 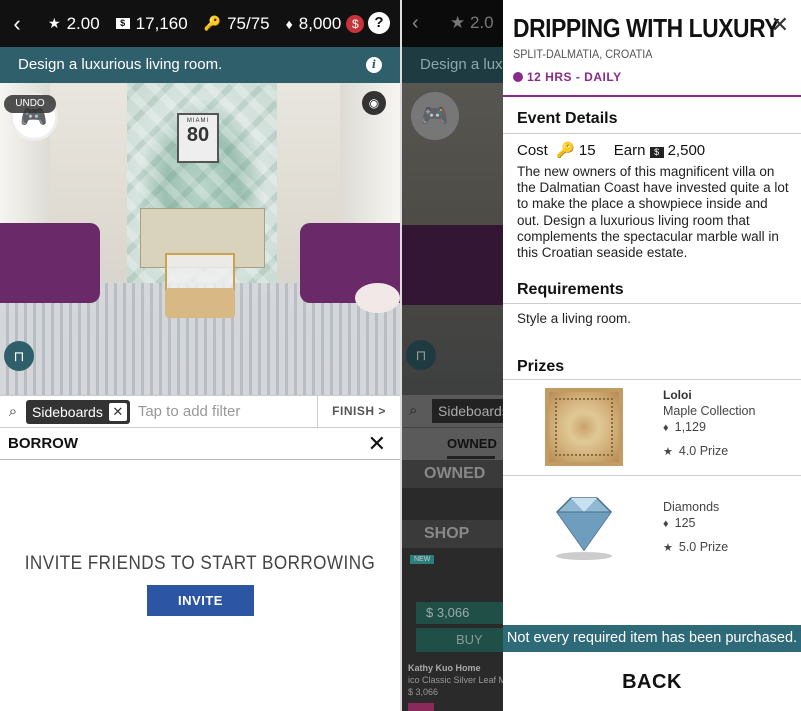 I want to click on eye-icon: ◉, so click(x=374, y=103).